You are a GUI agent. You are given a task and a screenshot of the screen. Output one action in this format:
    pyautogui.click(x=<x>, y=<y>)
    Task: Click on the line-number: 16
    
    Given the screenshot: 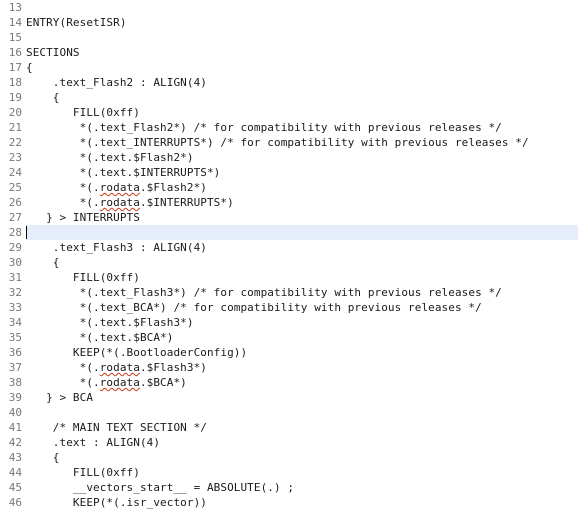 What is the action you would take?
    pyautogui.click(x=11, y=52)
    